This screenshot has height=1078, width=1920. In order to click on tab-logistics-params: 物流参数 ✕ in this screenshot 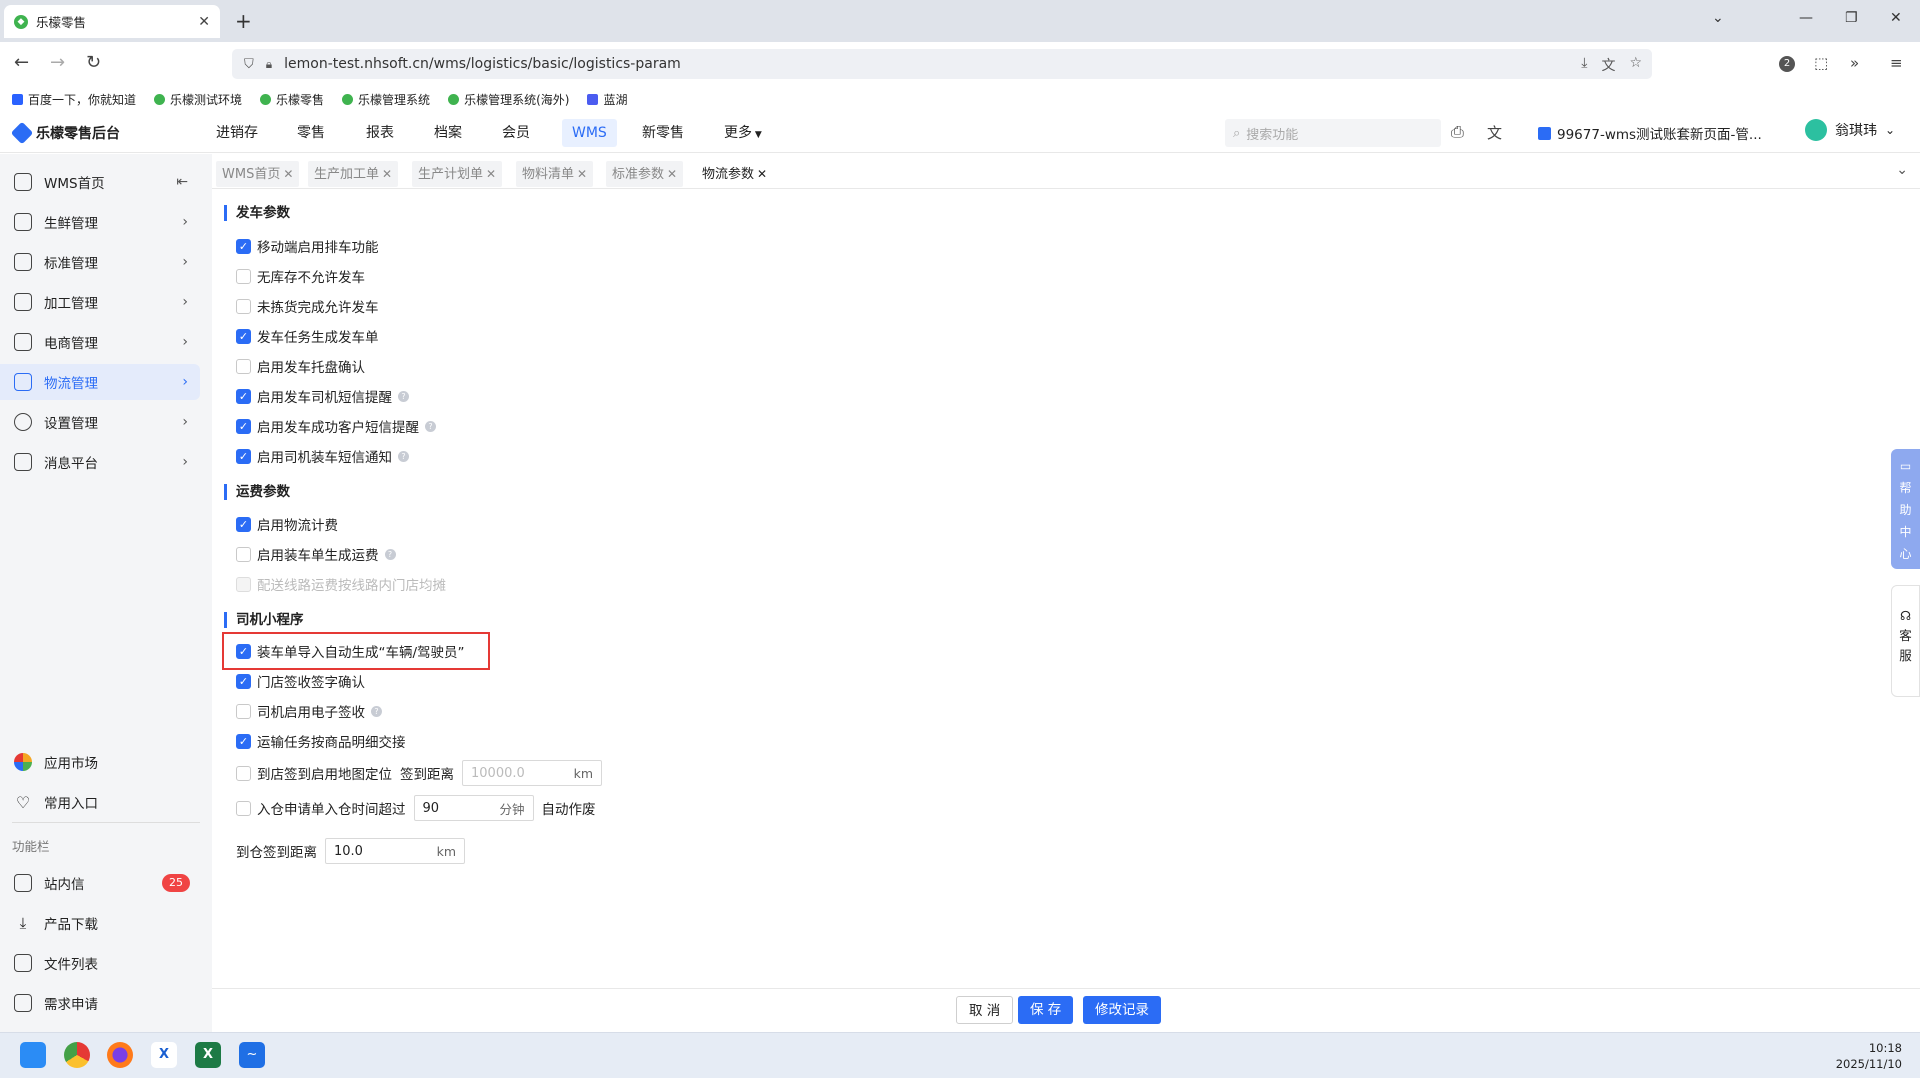, I will do `click(735, 174)`.